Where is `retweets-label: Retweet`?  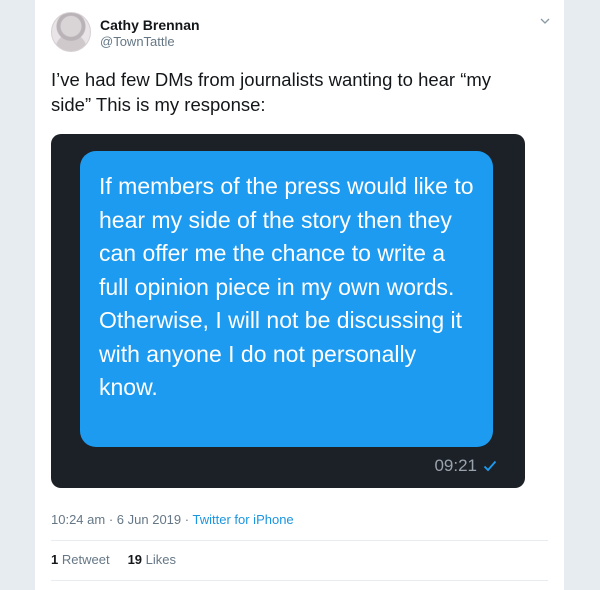
retweets-label: Retweet is located at coordinates (85, 559).